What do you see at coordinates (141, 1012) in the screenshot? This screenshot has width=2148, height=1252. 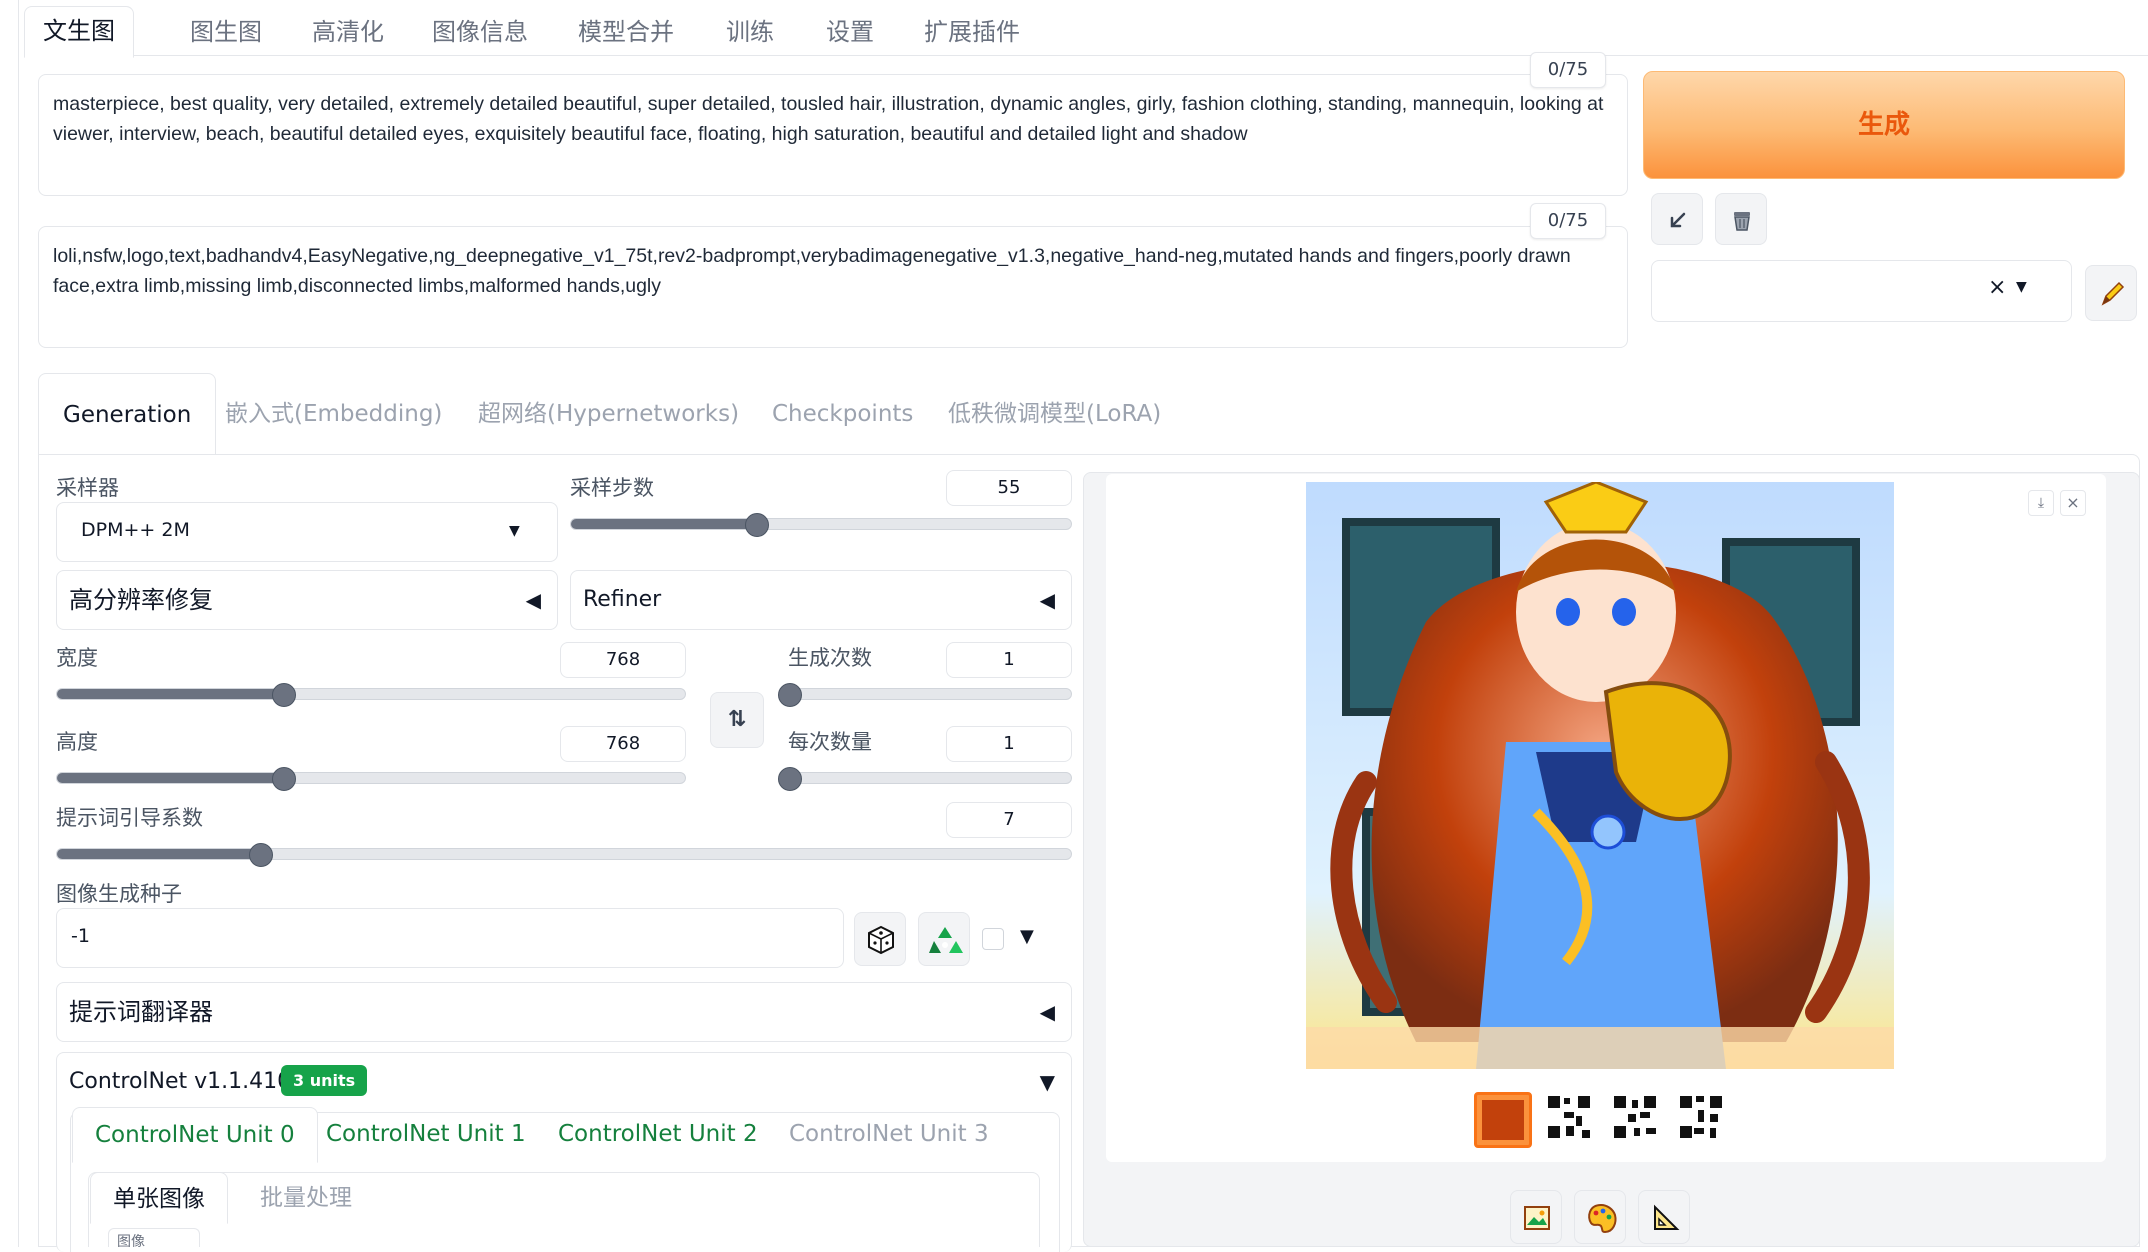 I see `prompt-translator-title: 提示词翻译器` at bounding box center [141, 1012].